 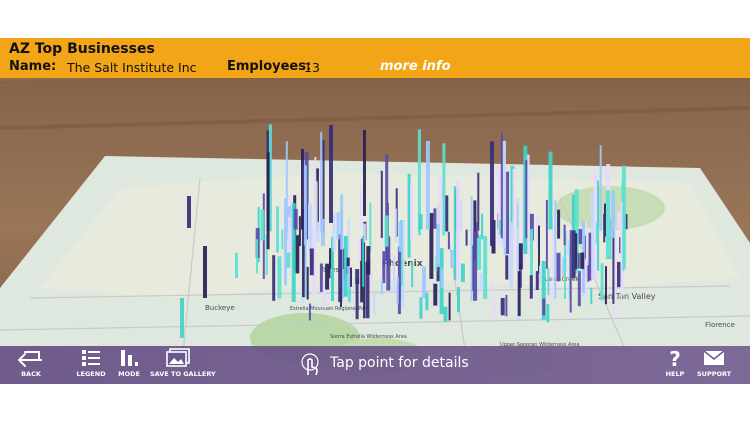 I want to click on more-info-link: more info, so click(x=415, y=66).